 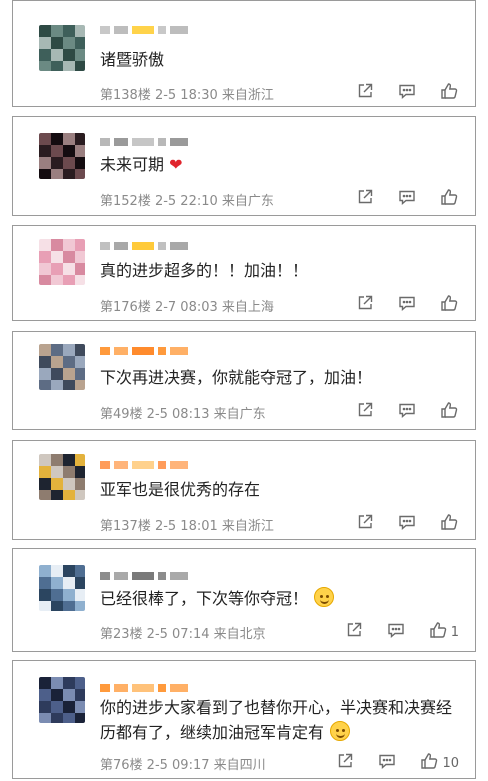 What do you see at coordinates (180, 489) in the screenshot?
I see `comment-text: 亚军也是很优秀的存在` at bounding box center [180, 489].